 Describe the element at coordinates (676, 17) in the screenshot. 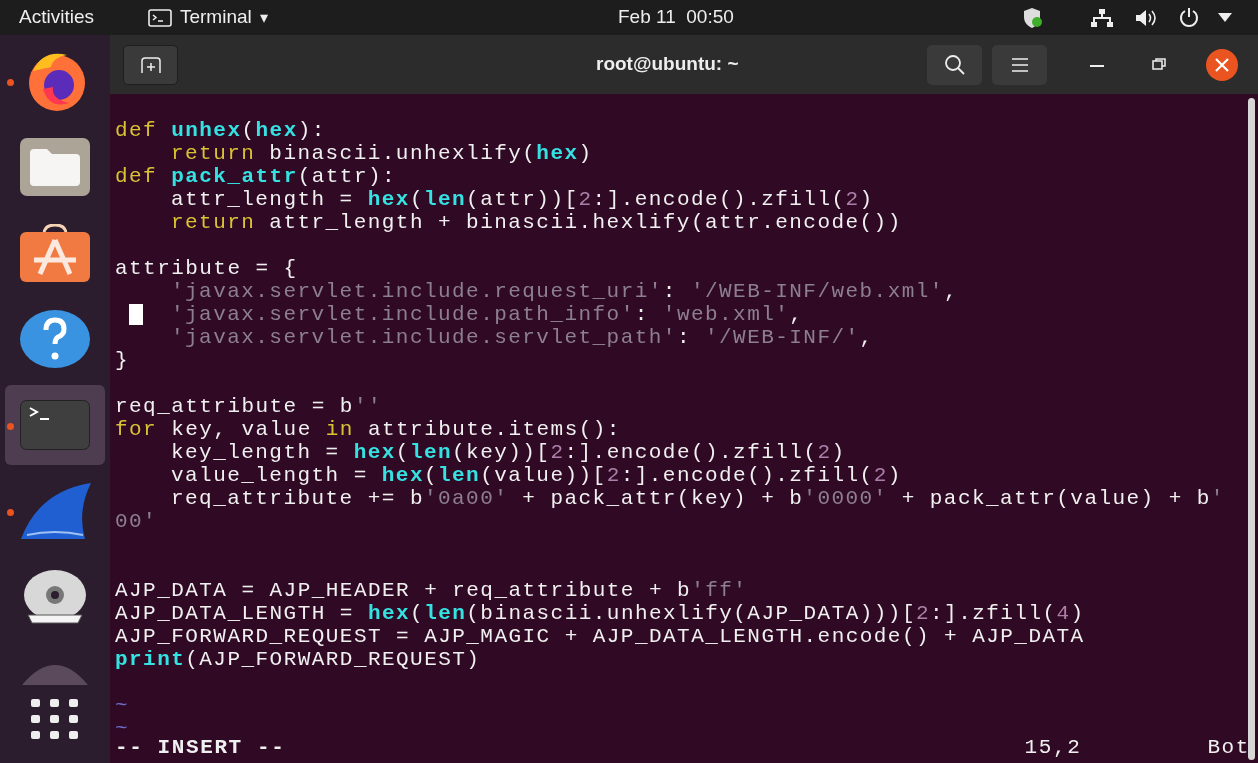

I see `clock: Feb 11 00:50` at that location.